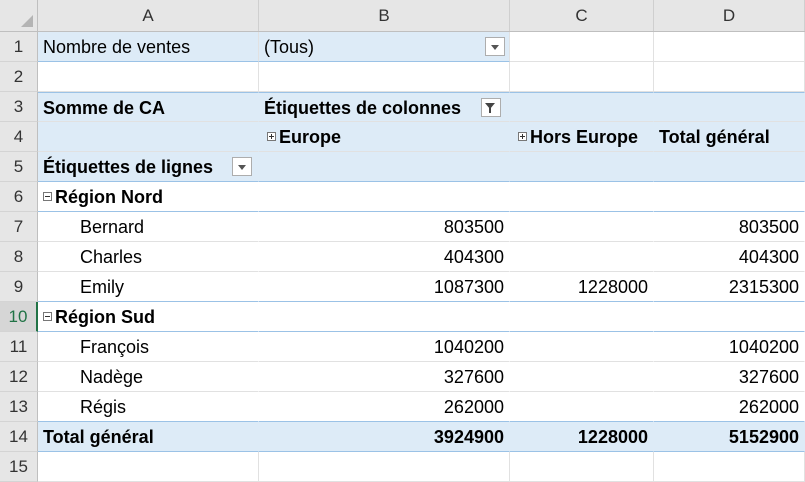  What do you see at coordinates (384, 287) in the screenshot?
I see `europe-value-cell: 1087300` at bounding box center [384, 287].